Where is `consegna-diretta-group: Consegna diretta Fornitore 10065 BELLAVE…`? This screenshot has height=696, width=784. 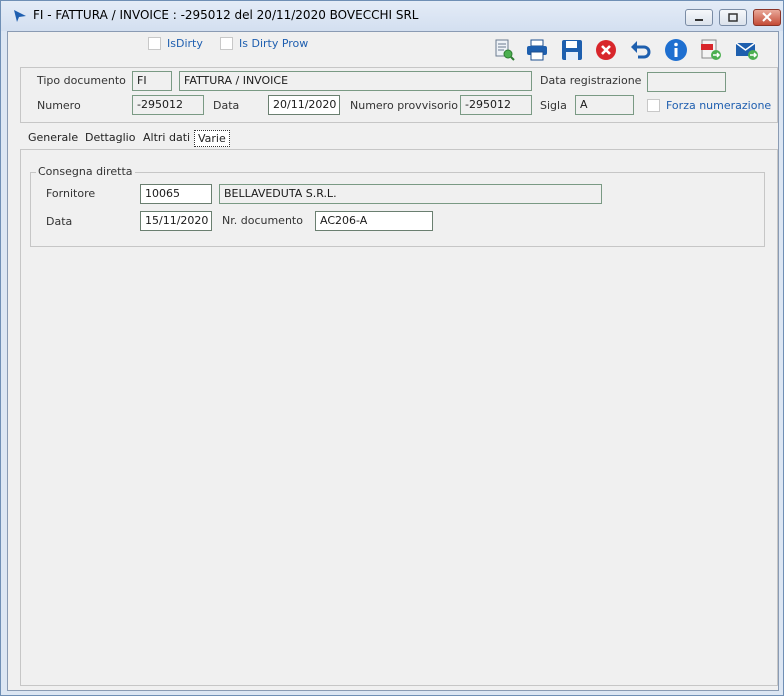 consegna-diretta-group: Consegna diretta Fornitore 10065 BELLAVE… is located at coordinates (397, 206).